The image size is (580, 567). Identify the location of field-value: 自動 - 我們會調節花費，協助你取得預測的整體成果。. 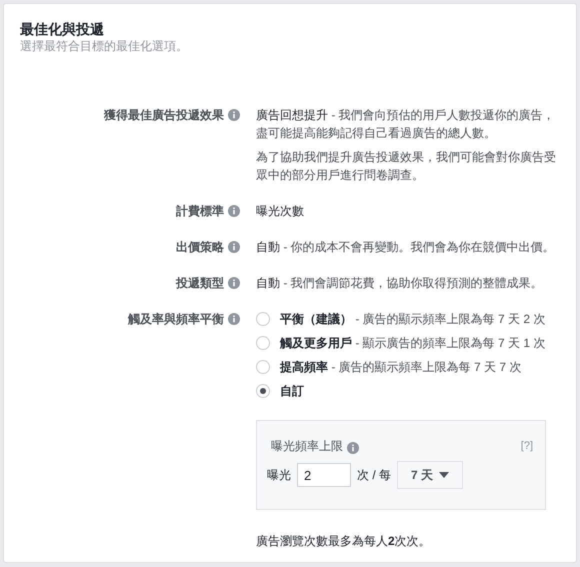
(400, 283).